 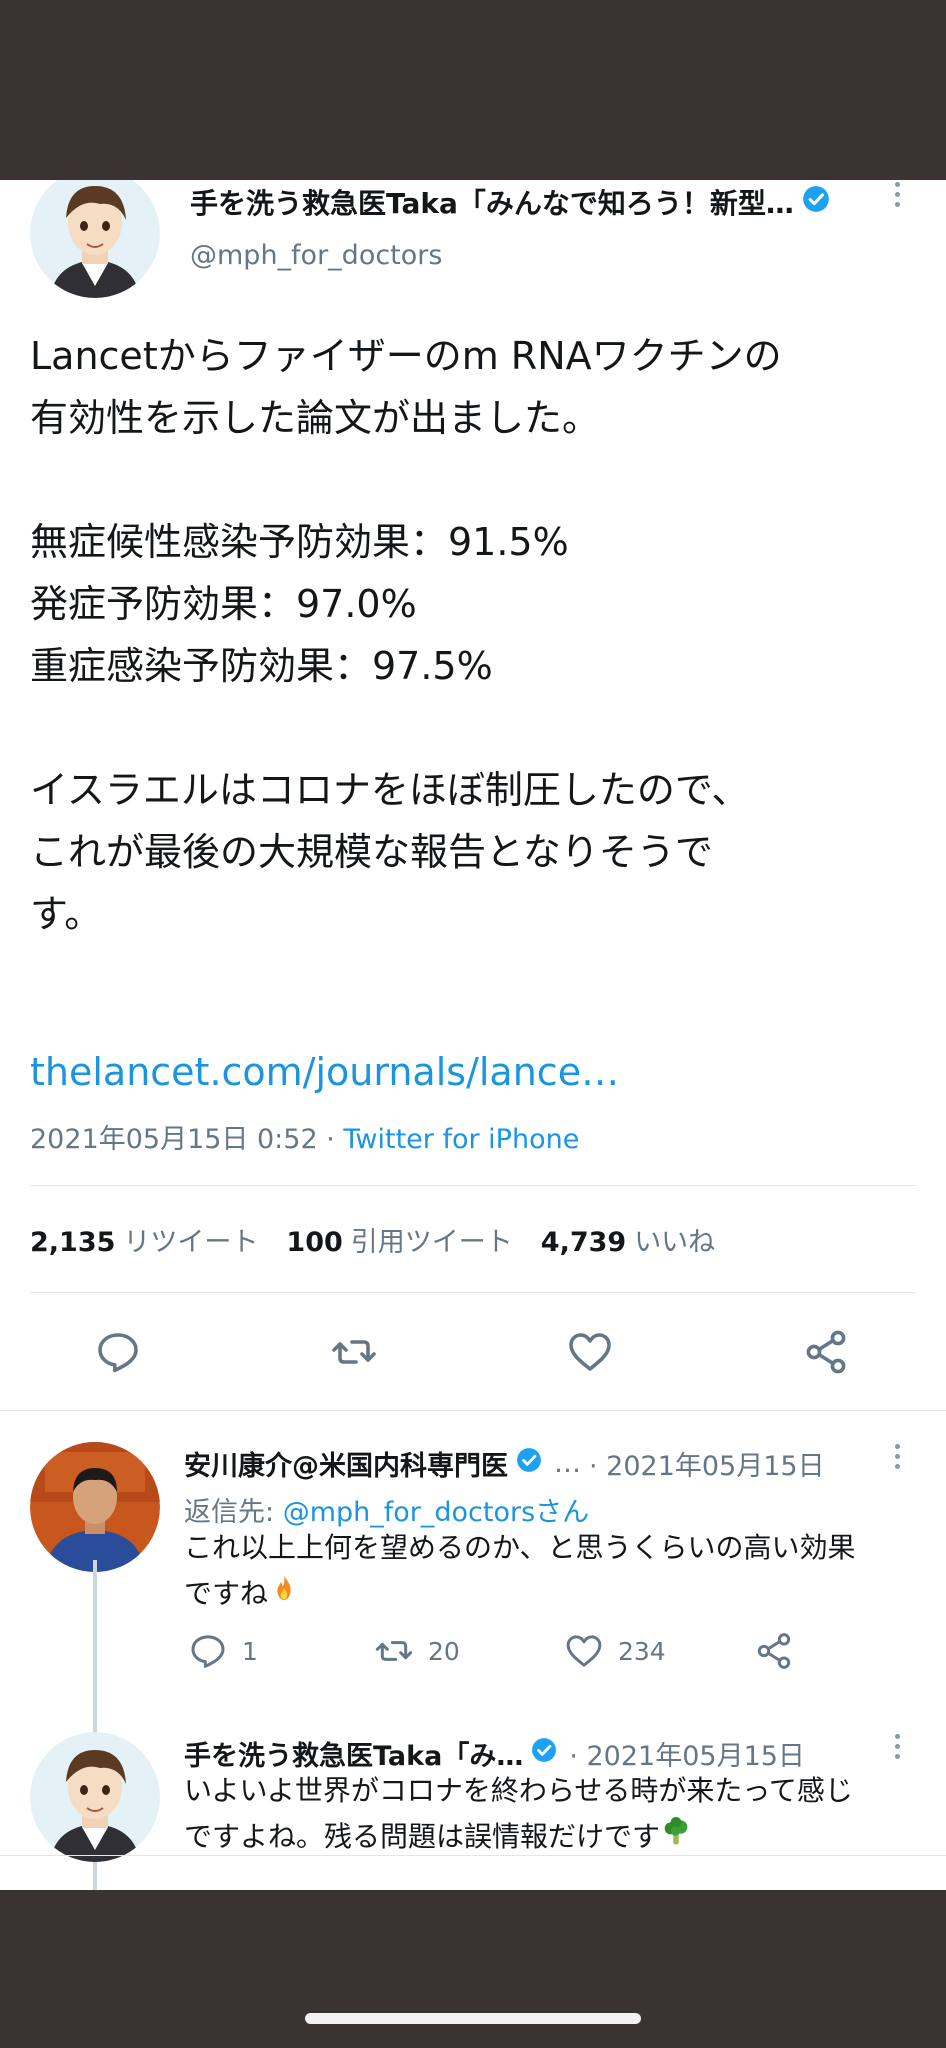 I want to click on retweet-count: 20, so click(x=444, y=1651).